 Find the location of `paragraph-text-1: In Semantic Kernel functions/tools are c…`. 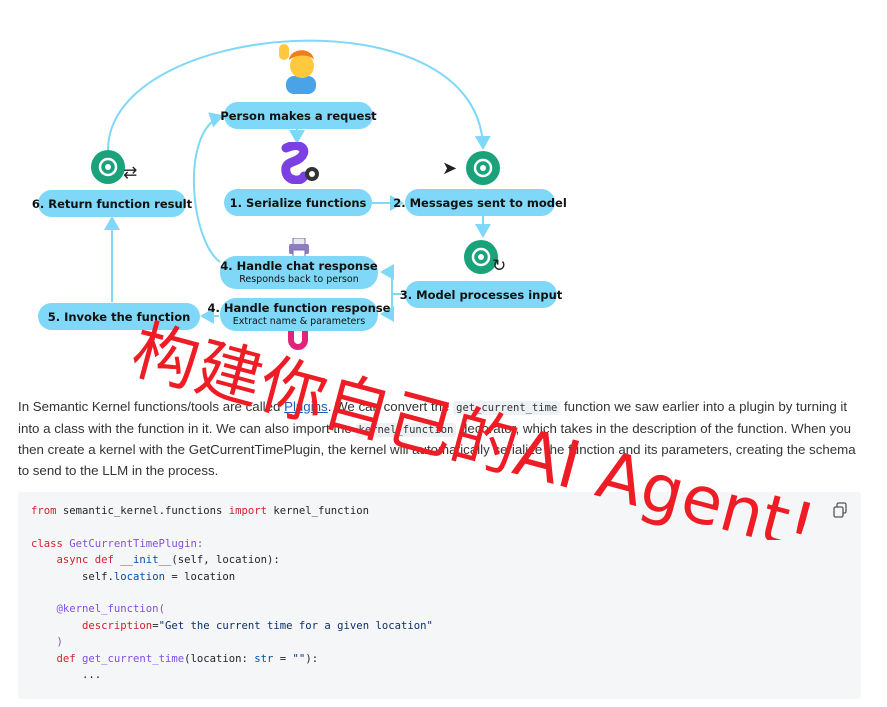

paragraph-text-1: In Semantic Kernel functions/tools are c… is located at coordinates (151, 406).